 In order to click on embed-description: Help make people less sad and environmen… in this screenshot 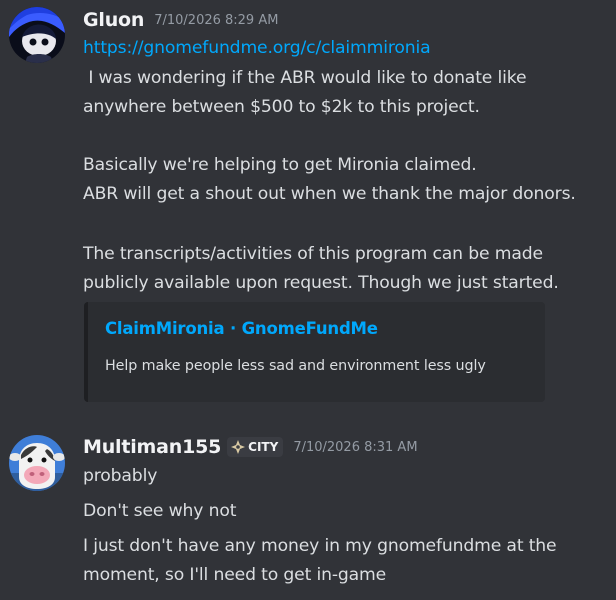, I will do `click(295, 366)`.